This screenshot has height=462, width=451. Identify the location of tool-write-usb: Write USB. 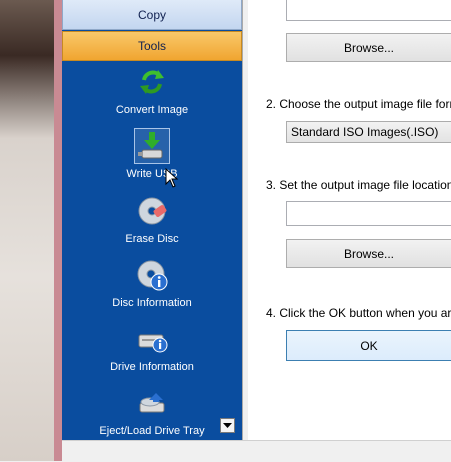
(152, 159).